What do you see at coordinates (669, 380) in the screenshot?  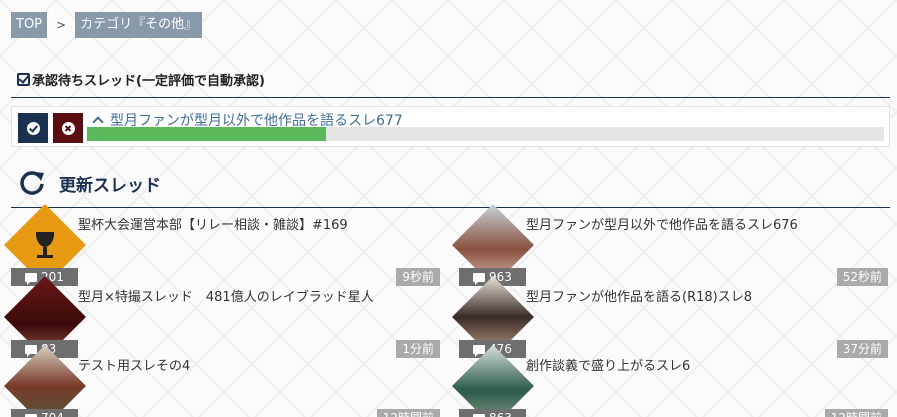 I see `thread-item: 創作談義で盛り上がるスレ6 863 12時間前` at bounding box center [669, 380].